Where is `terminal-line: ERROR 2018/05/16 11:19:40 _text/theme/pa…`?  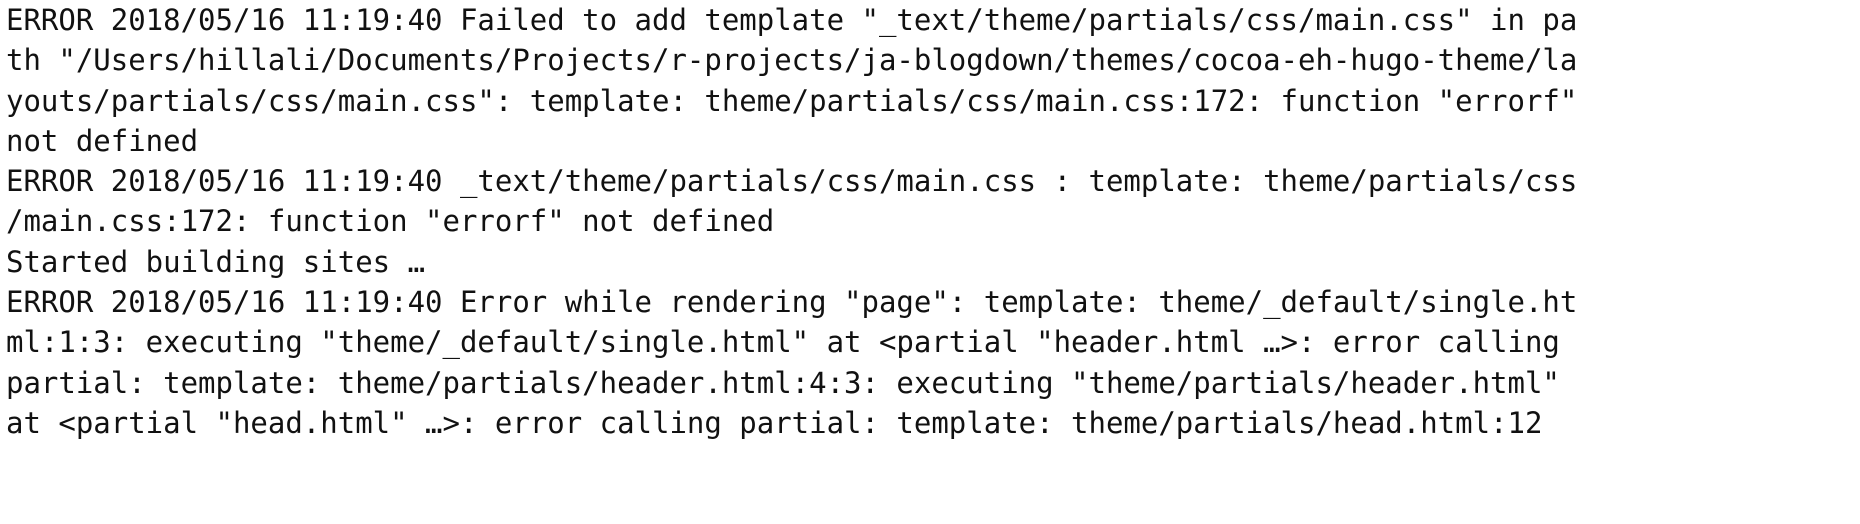
terminal-line: ERROR 2018/05/16 11:19:40 _text/theme/pa… is located at coordinates (792, 181).